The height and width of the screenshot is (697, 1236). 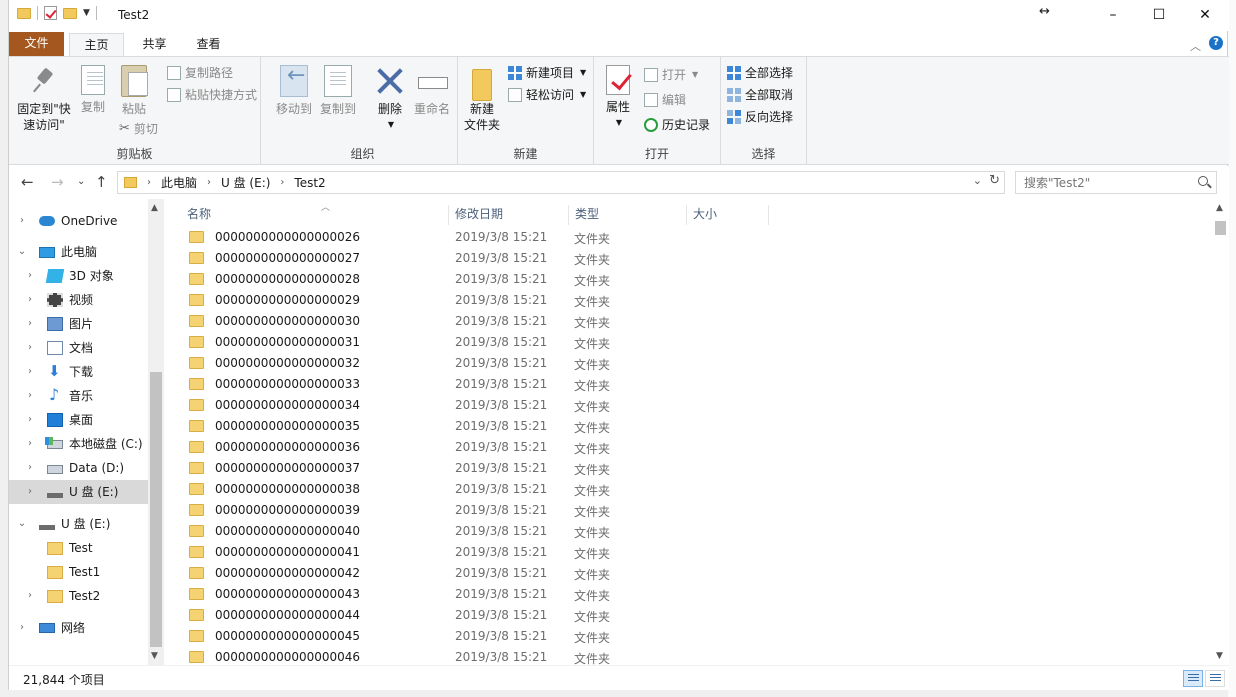 What do you see at coordinates (481, 363) in the screenshot?
I see `table-row: 0000000000000000032 2019/3/8 15:21 文件夹` at bounding box center [481, 363].